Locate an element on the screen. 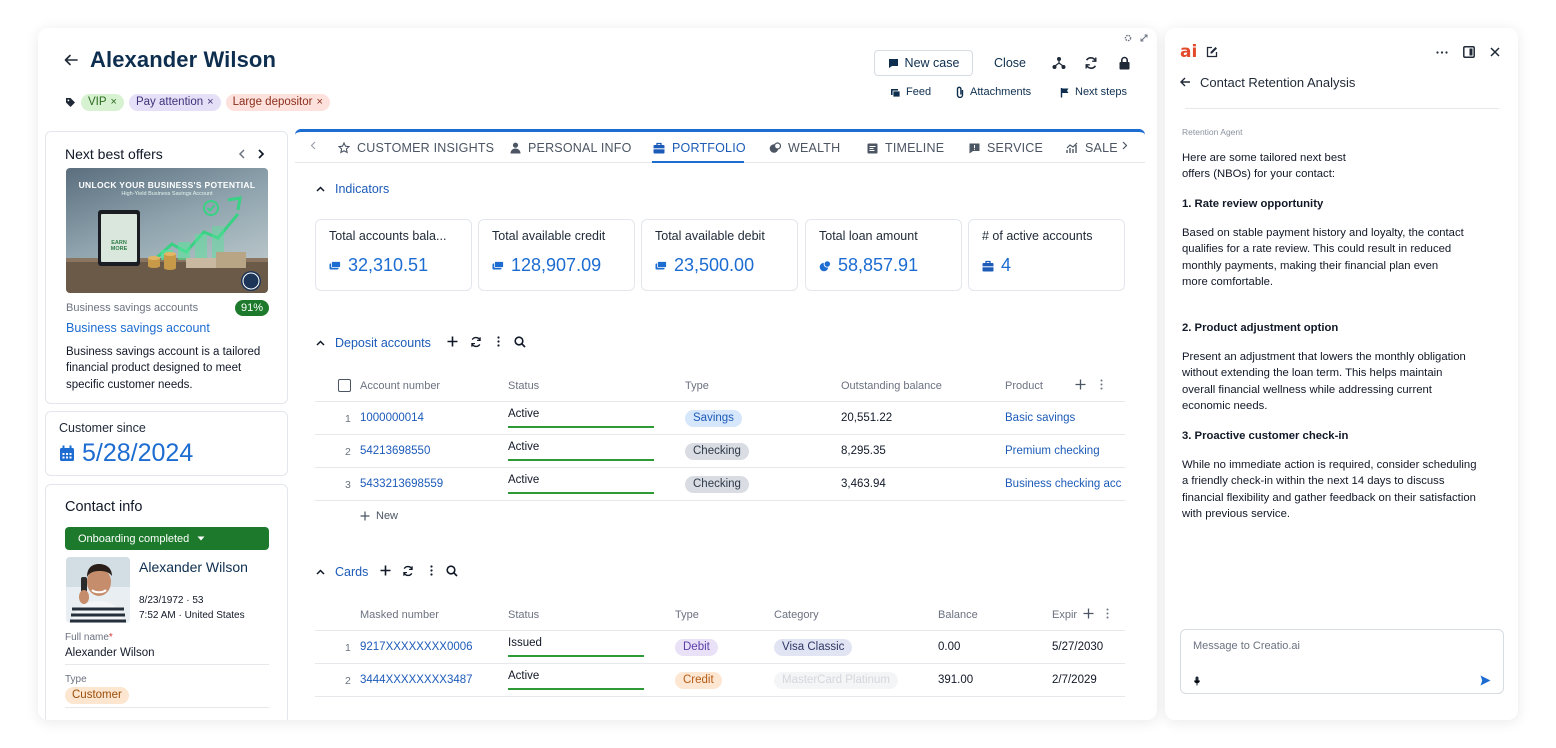  active-tab-underline is located at coordinates (698, 162).